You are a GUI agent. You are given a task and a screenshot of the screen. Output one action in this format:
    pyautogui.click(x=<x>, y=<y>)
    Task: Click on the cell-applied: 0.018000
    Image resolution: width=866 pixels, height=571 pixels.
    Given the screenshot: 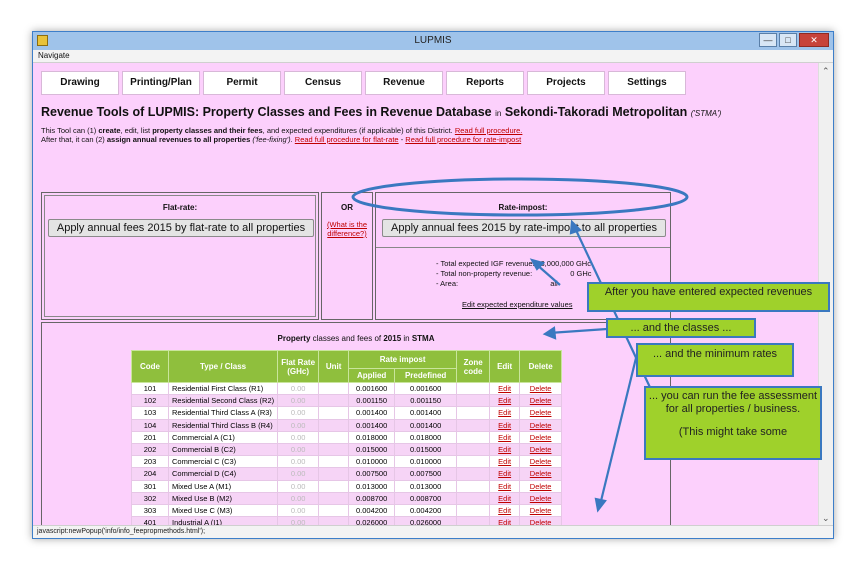 What is the action you would take?
    pyautogui.click(x=372, y=437)
    